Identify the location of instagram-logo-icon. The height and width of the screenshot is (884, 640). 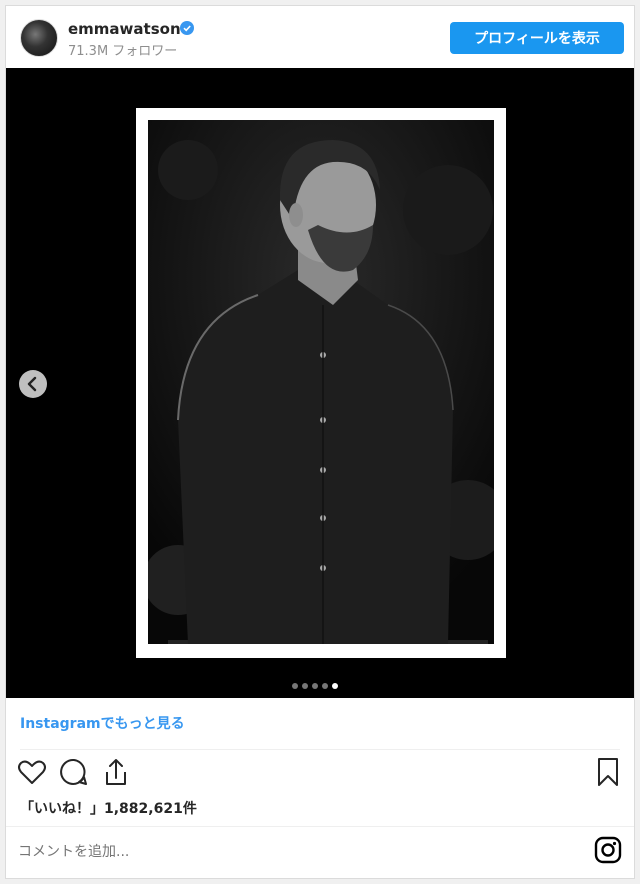
(608, 850).